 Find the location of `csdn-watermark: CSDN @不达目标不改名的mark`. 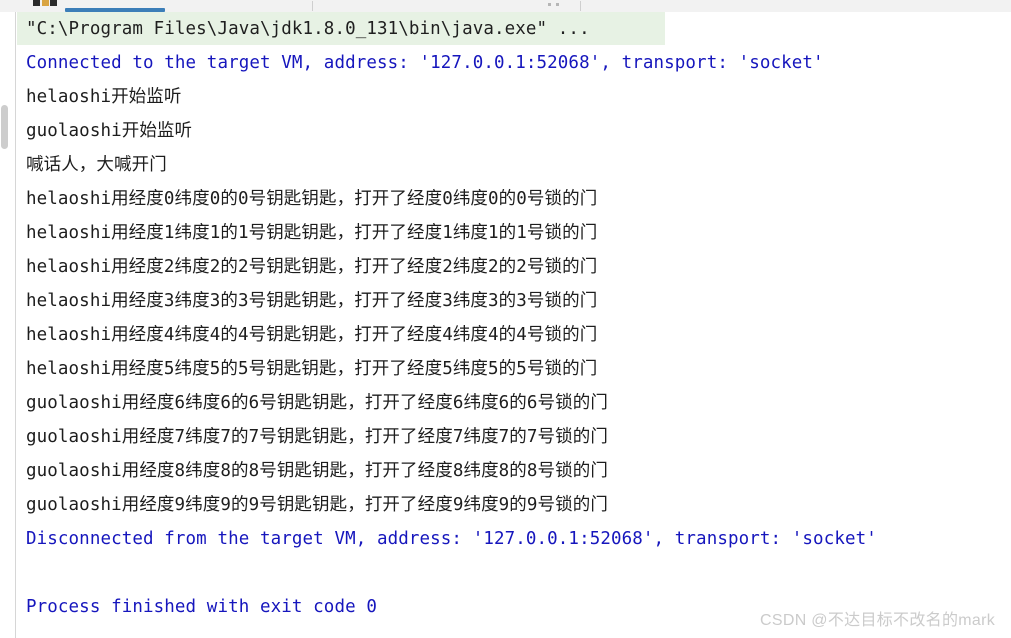

csdn-watermark: CSDN @不达目标不改名的mark is located at coordinates (877, 620).